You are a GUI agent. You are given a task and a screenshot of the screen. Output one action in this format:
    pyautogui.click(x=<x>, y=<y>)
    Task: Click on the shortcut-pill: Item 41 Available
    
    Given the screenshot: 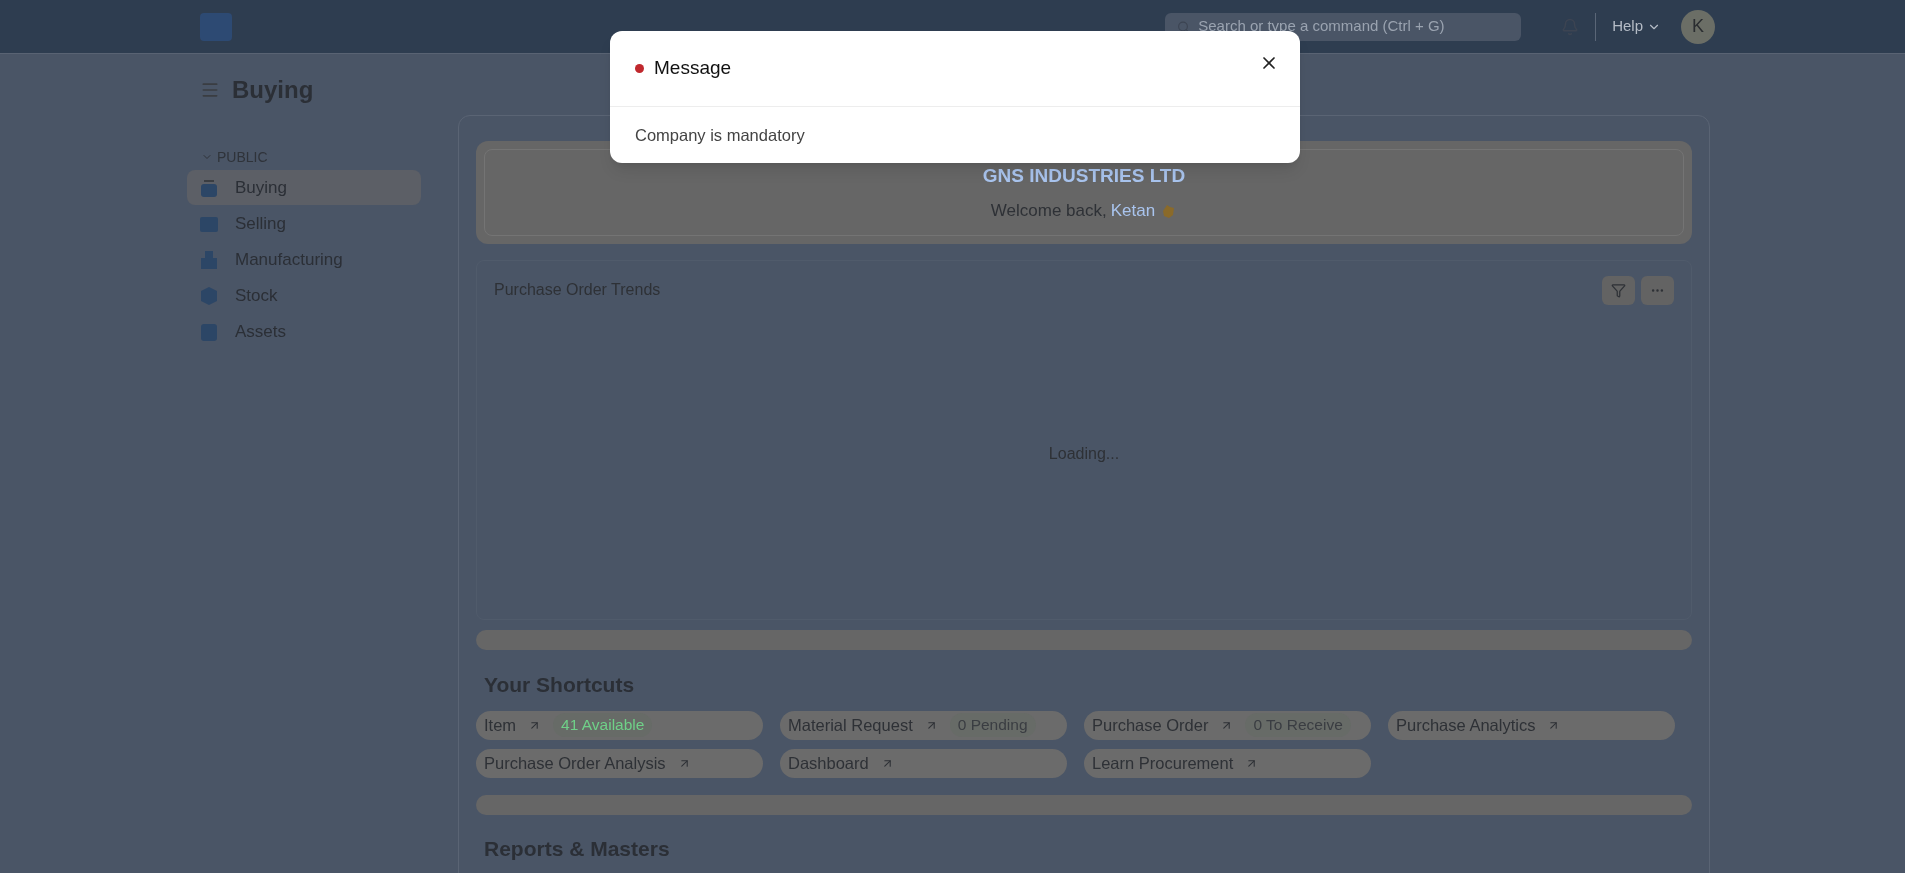 What is the action you would take?
    pyautogui.click(x=619, y=725)
    